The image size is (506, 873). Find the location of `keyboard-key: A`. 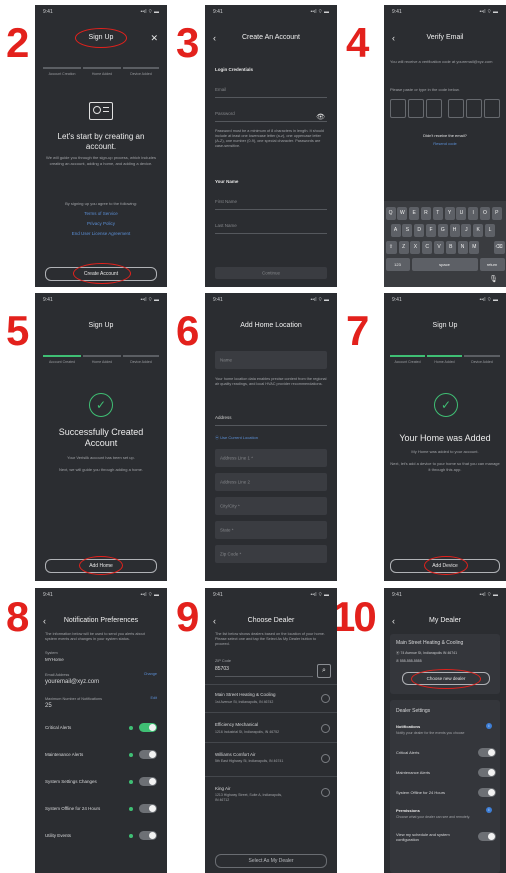

keyboard-key: A is located at coordinates (395, 230).